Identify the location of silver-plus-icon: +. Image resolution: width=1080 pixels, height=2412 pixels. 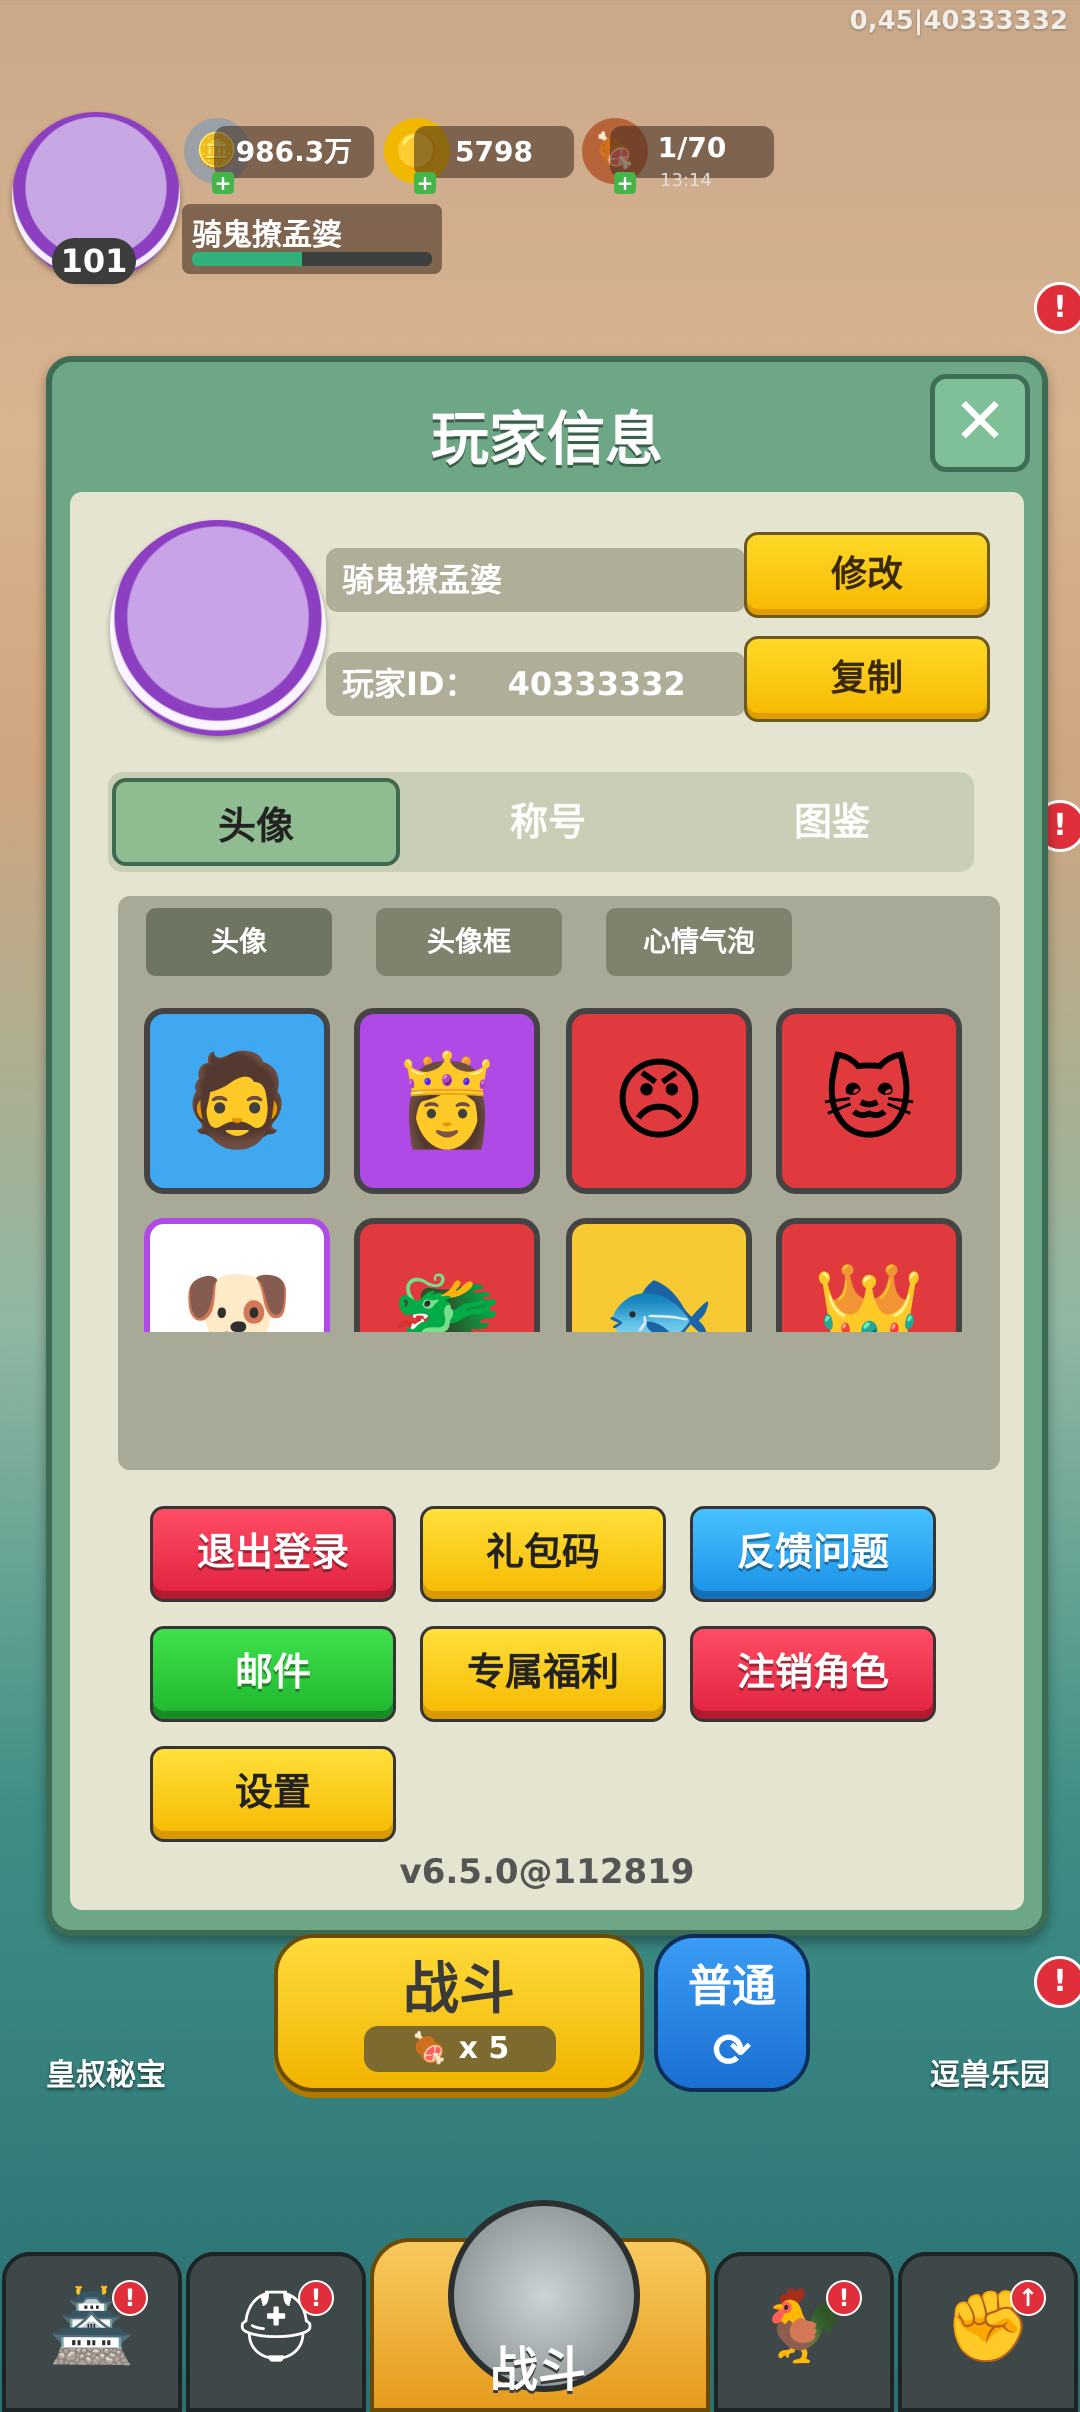
(223, 183).